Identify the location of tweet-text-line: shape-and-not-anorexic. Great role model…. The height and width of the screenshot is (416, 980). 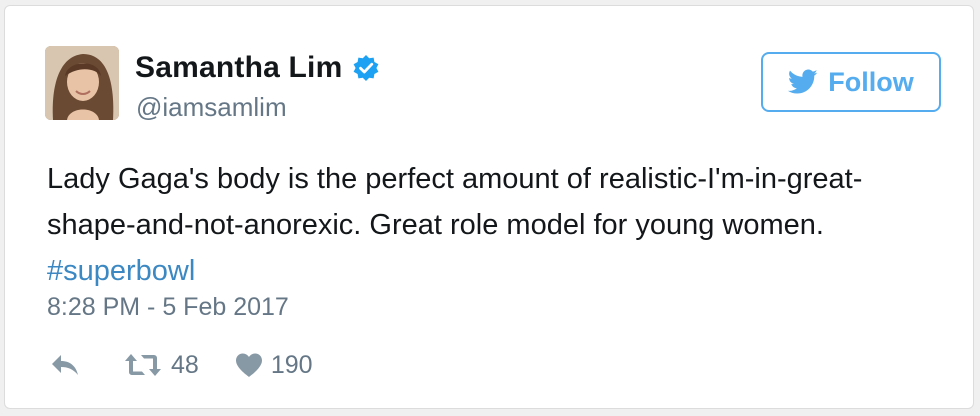
(435, 225).